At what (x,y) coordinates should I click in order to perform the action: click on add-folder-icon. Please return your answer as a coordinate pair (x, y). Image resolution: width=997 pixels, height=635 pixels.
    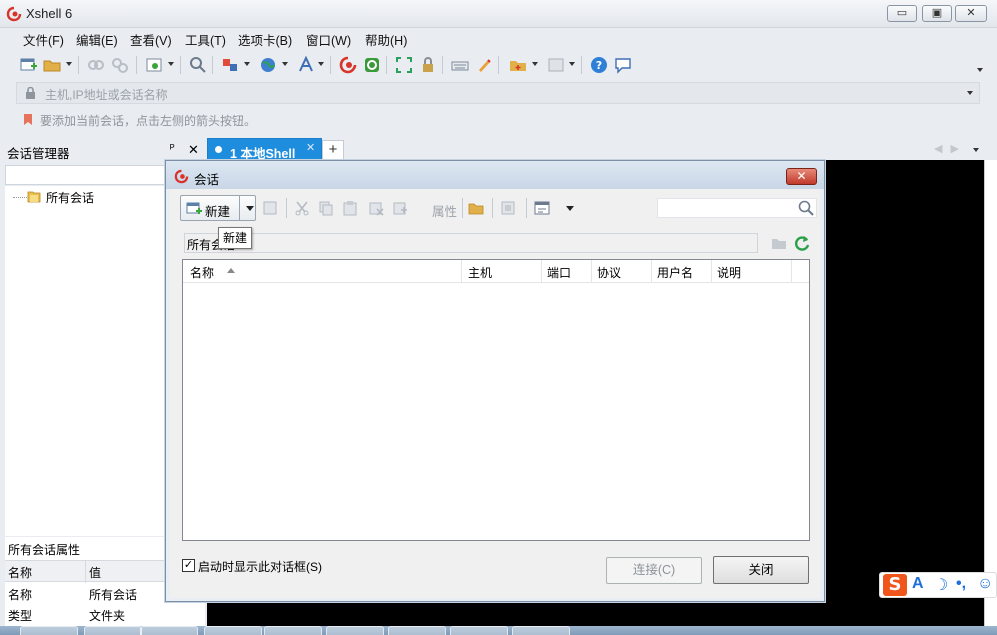
    Looking at the image, I should click on (518, 65).